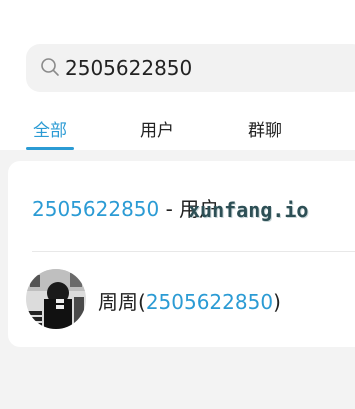  I want to click on tab-users: 用户, so click(157, 128).